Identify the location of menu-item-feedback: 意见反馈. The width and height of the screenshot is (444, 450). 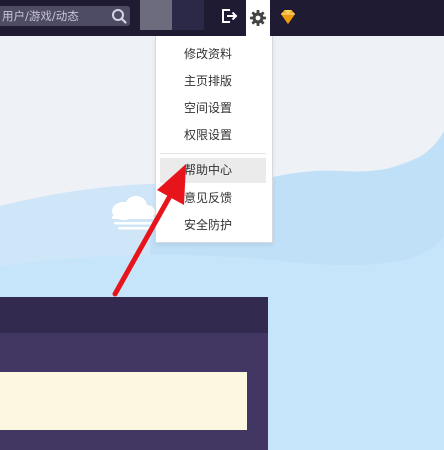
(213, 198).